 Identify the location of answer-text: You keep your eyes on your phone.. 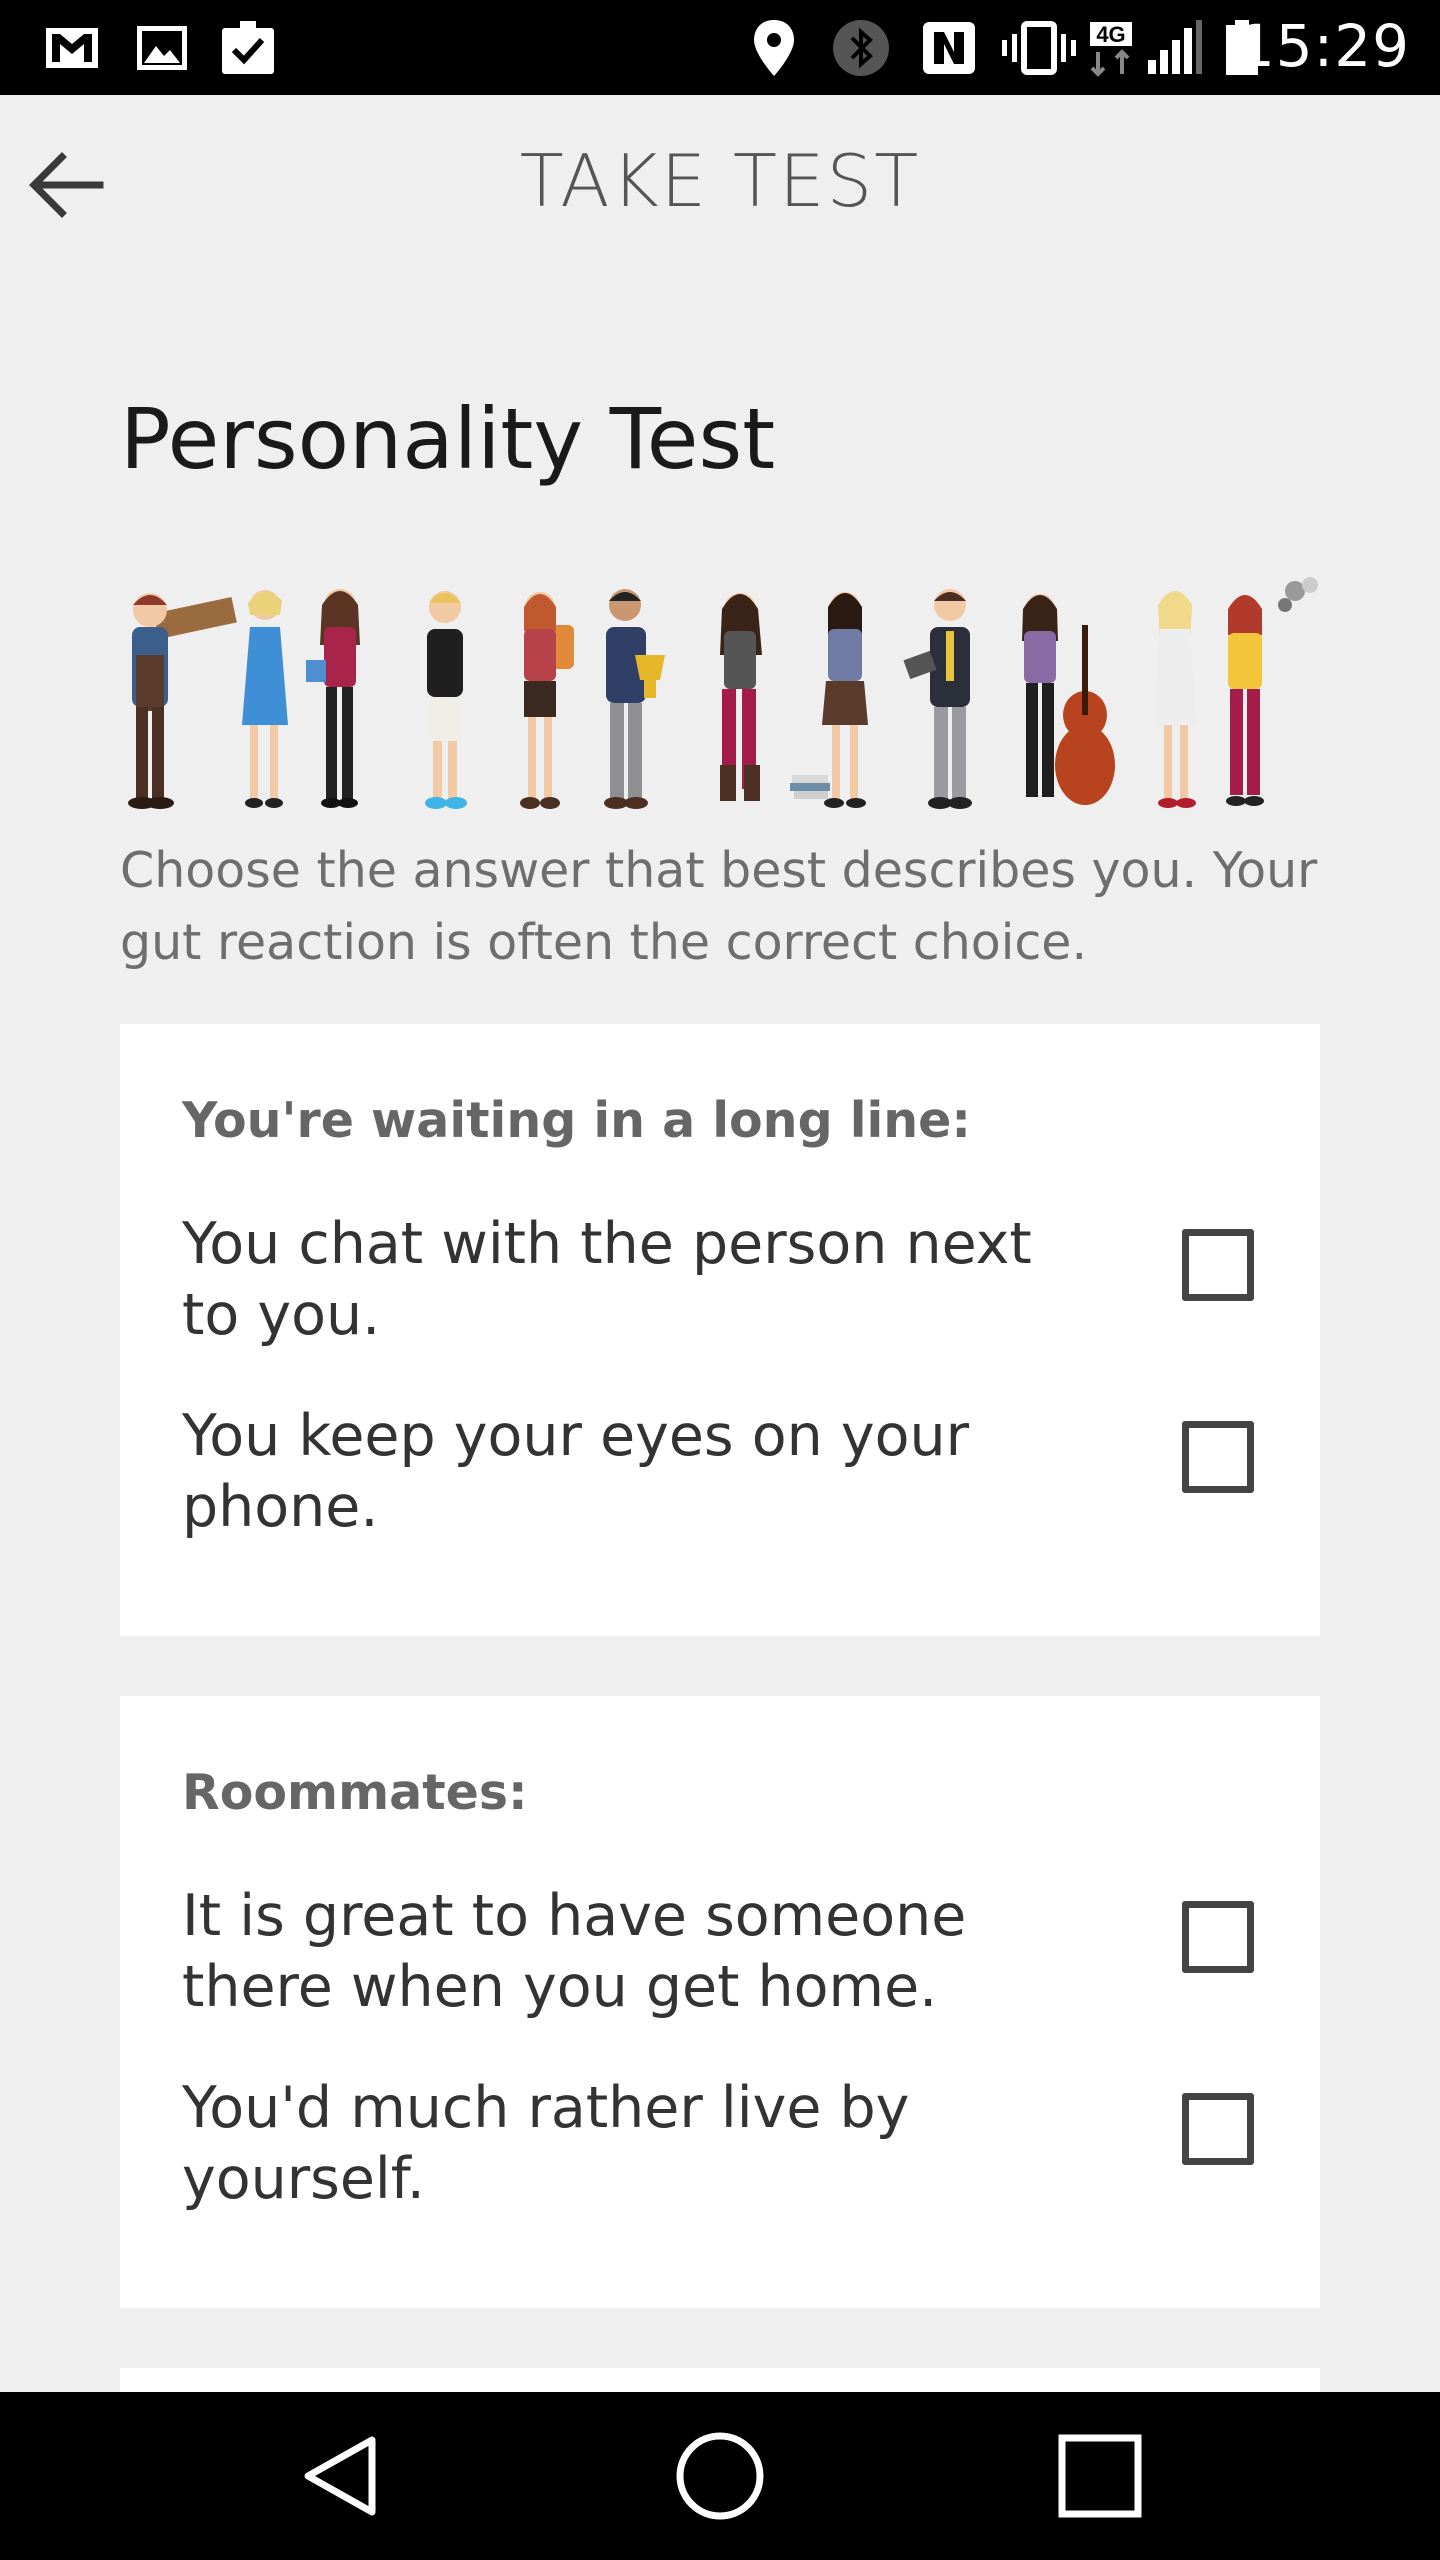
(576, 1471).